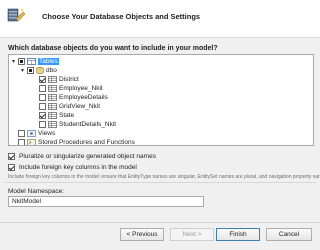  What do you see at coordinates (238, 234) in the screenshot?
I see `finish-button: Finish` at bounding box center [238, 234].